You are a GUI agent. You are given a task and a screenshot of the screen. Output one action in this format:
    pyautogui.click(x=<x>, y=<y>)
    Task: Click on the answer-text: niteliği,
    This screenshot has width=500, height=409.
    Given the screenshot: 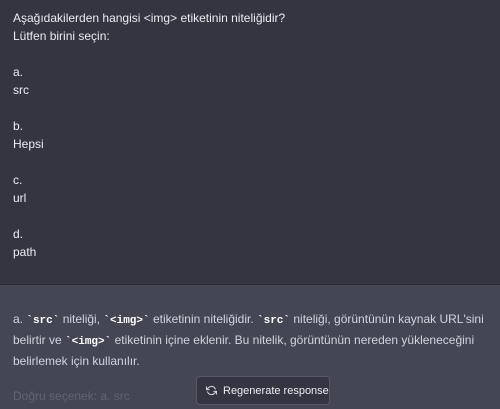 What is the action you would take?
    pyautogui.click(x=81, y=319)
    